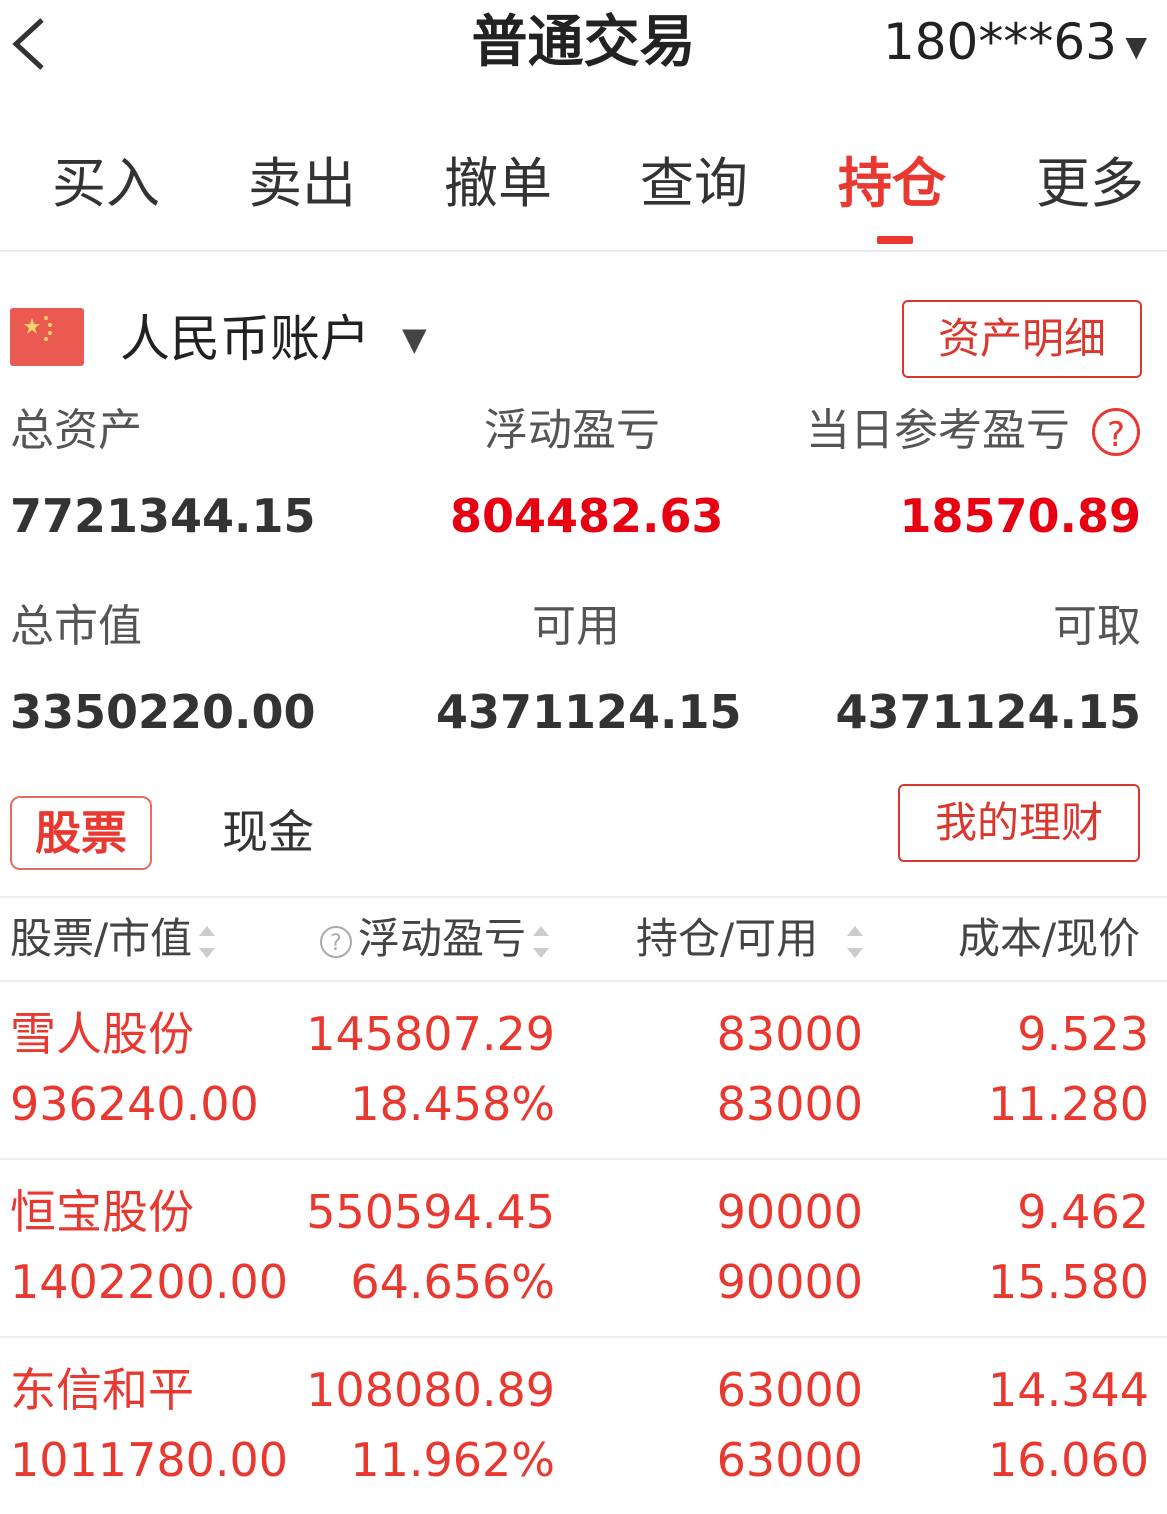 The width and height of the screenshot is (1167, 1514). Describe the element at coordinates (1000, 42) in the screenshot. I see `account-selector: 180***63` at that location.